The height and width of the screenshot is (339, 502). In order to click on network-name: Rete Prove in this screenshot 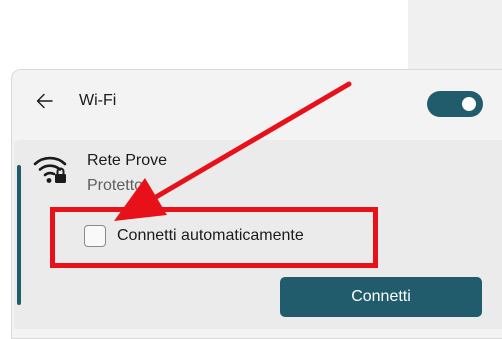, I will do `click(127, 160)`.